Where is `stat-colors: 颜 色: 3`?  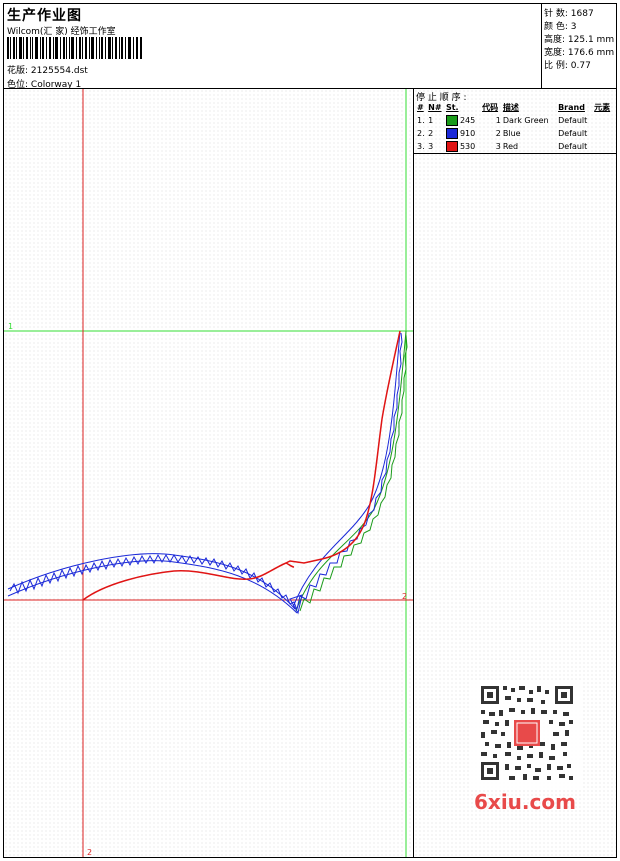 stat-colors: 颜 色: 3 is located at coordinates (560, 25).